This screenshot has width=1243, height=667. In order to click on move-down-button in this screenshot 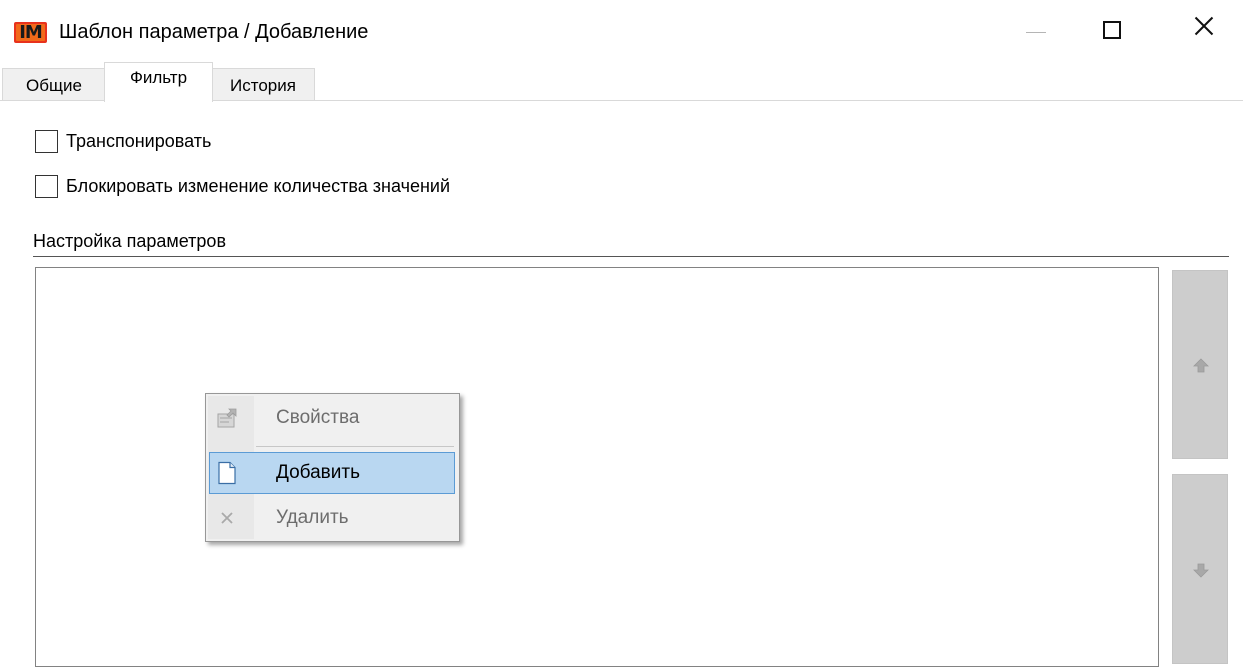, I will do `click(1200, 569)`.